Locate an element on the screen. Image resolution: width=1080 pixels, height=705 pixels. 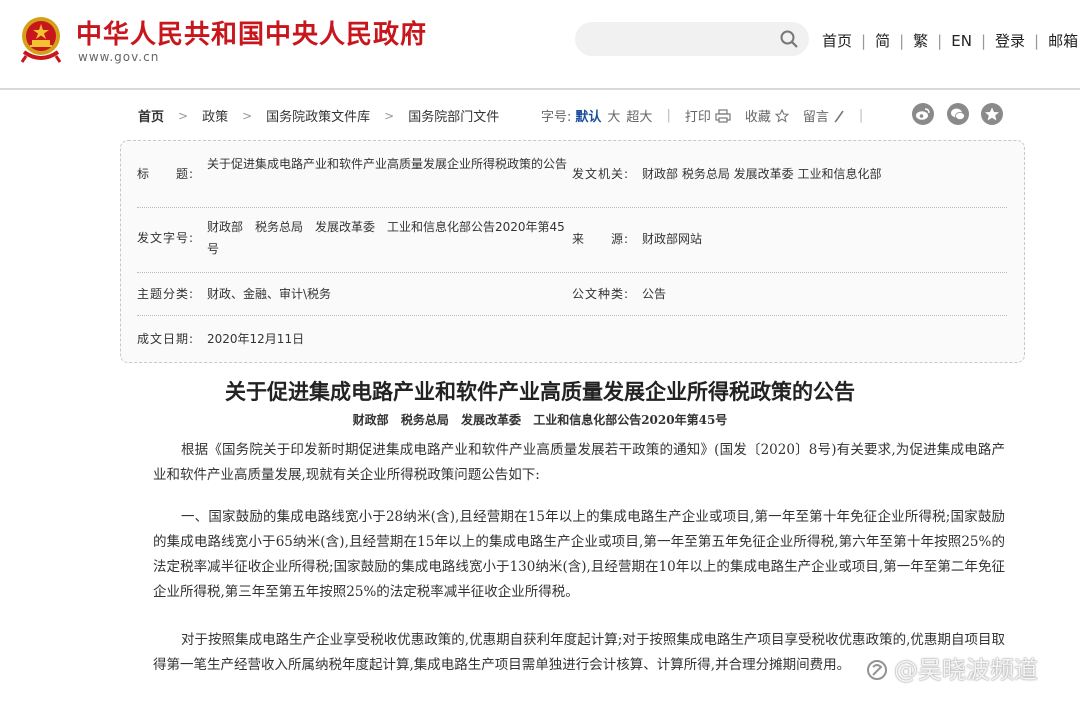
font-size-large: 大 is located at coordinates (613, 115).